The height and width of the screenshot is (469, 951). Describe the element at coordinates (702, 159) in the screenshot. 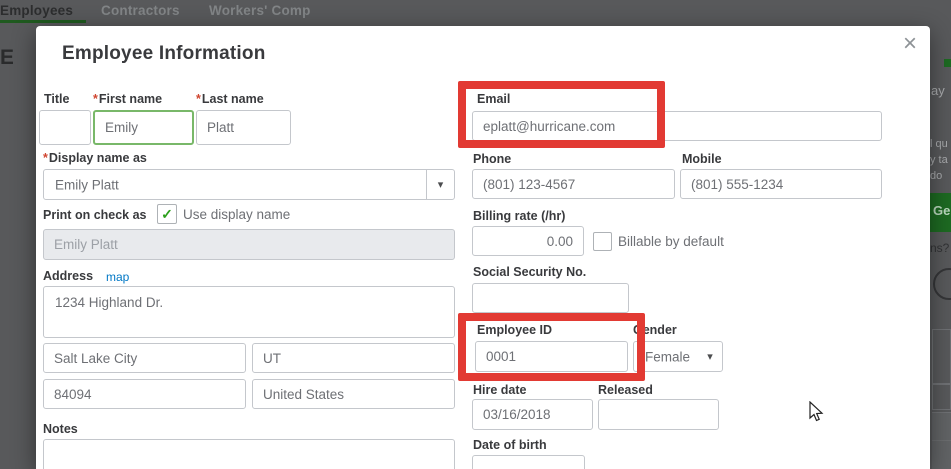

I see `mobile-label: Mobile` at that location.